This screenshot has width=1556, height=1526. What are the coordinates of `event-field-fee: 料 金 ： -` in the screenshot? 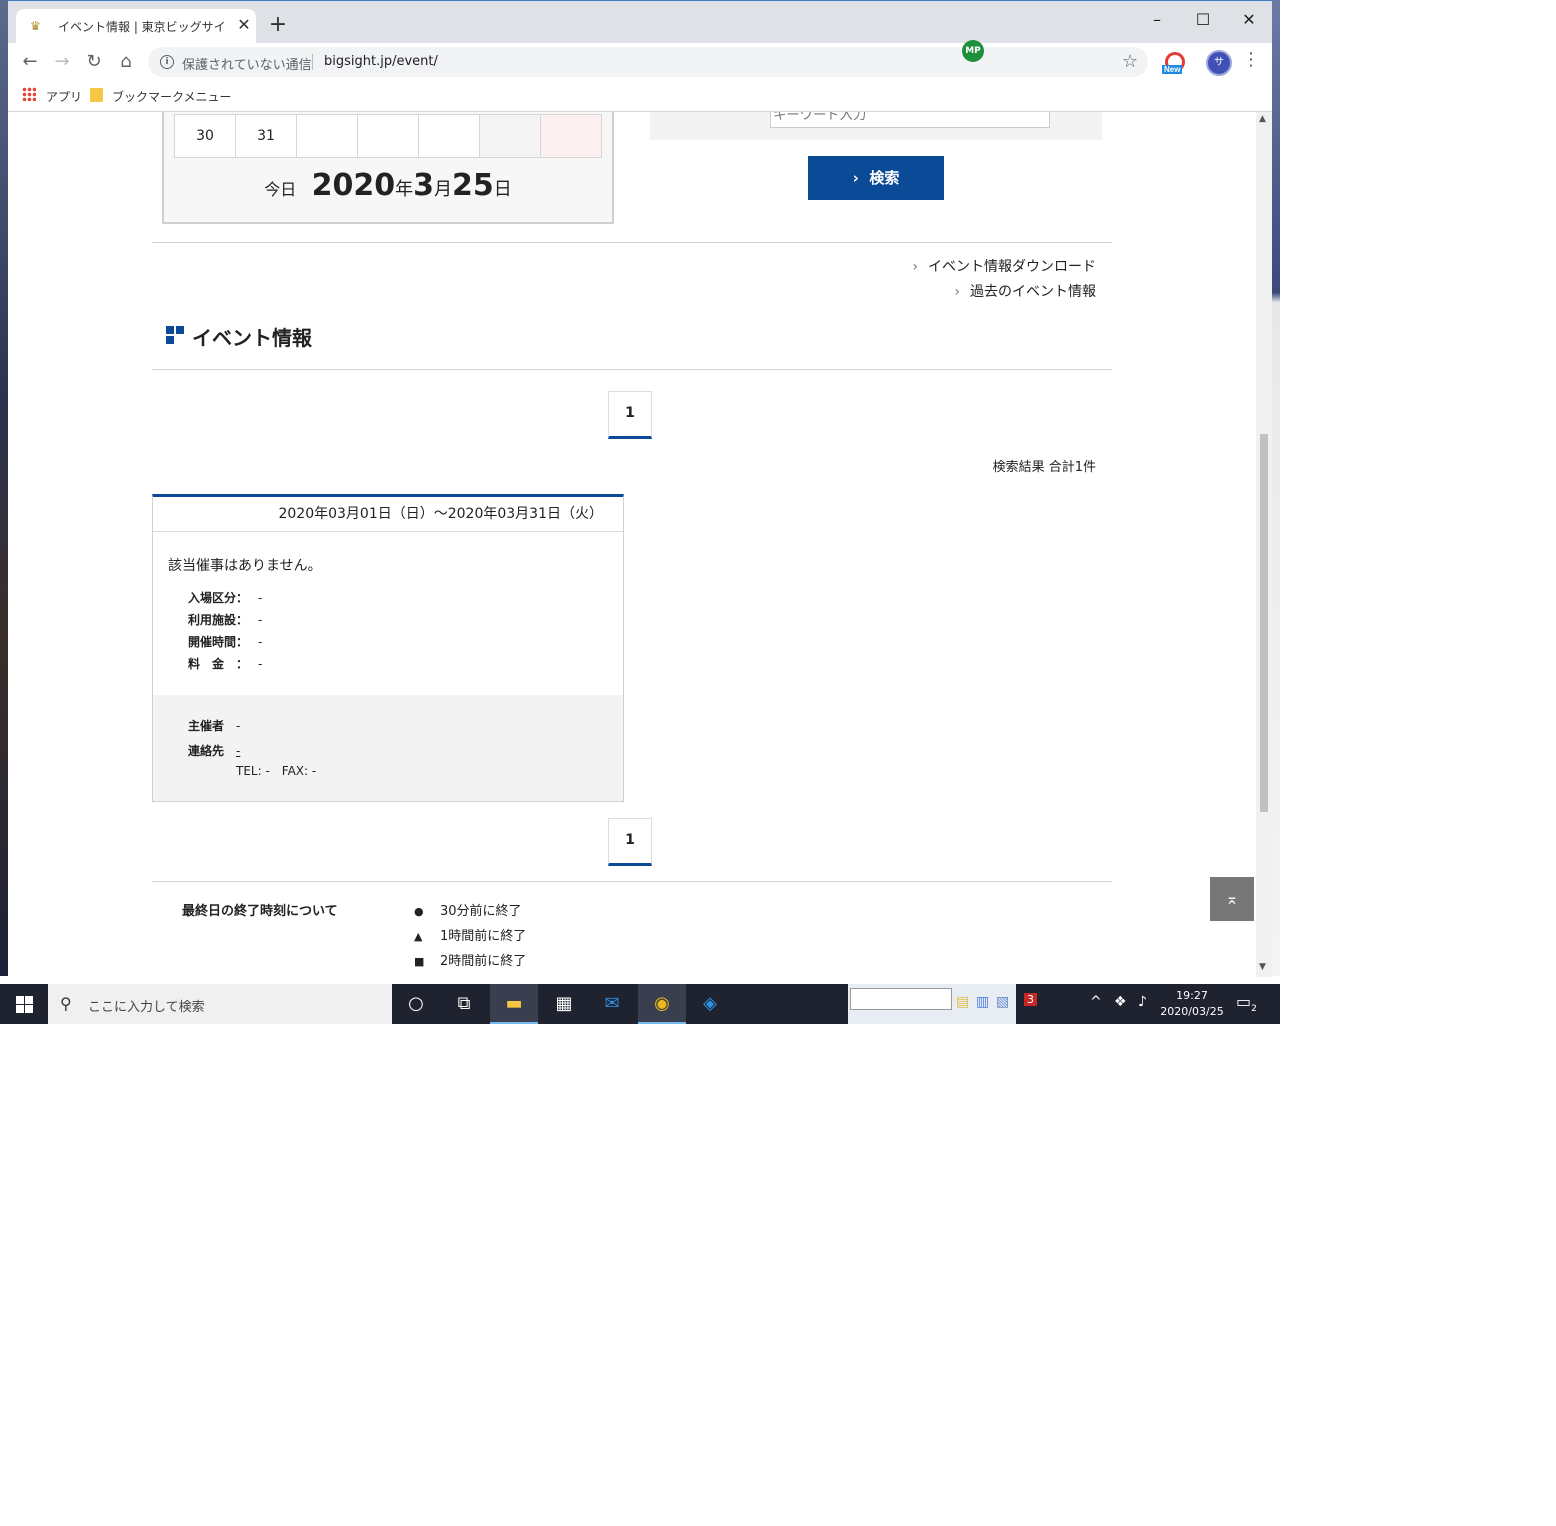 It's located at (225, 663).